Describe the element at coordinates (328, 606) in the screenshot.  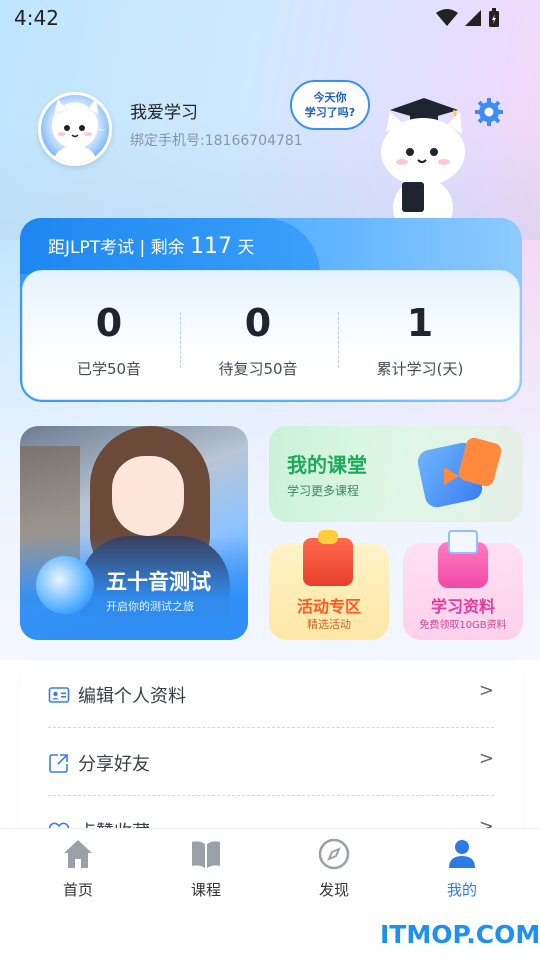
I see `events-title: 活动专区` at that location.